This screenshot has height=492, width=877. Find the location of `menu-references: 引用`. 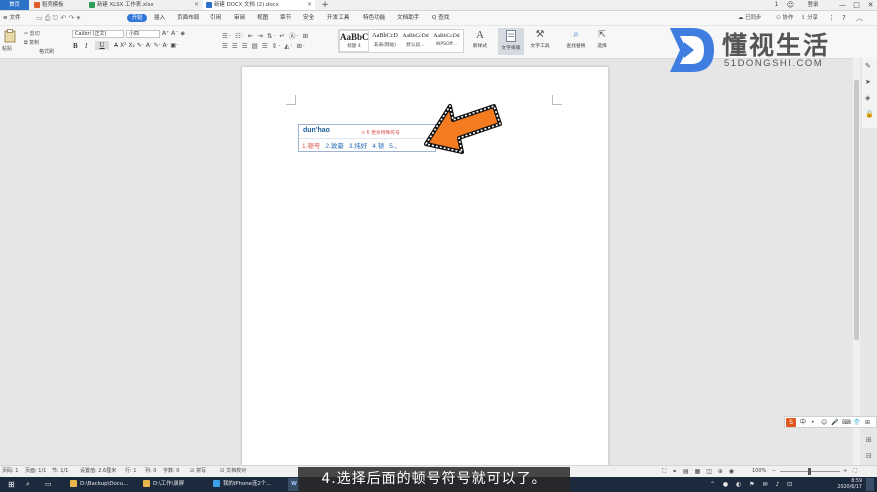

menu-references: 引用 is located at coordinates (215, 18).